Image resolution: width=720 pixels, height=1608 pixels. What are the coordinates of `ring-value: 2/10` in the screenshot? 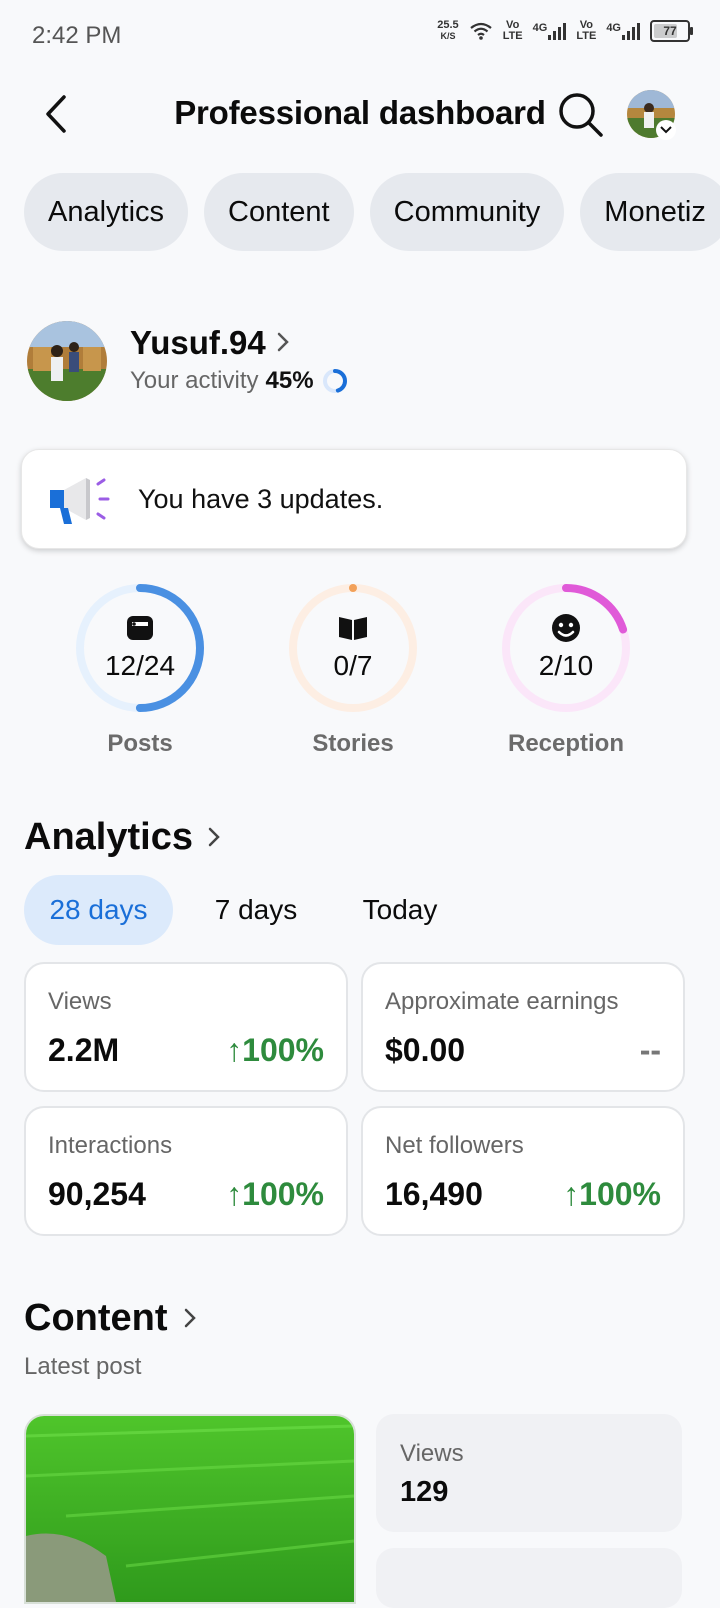 It's located at (566, 665).